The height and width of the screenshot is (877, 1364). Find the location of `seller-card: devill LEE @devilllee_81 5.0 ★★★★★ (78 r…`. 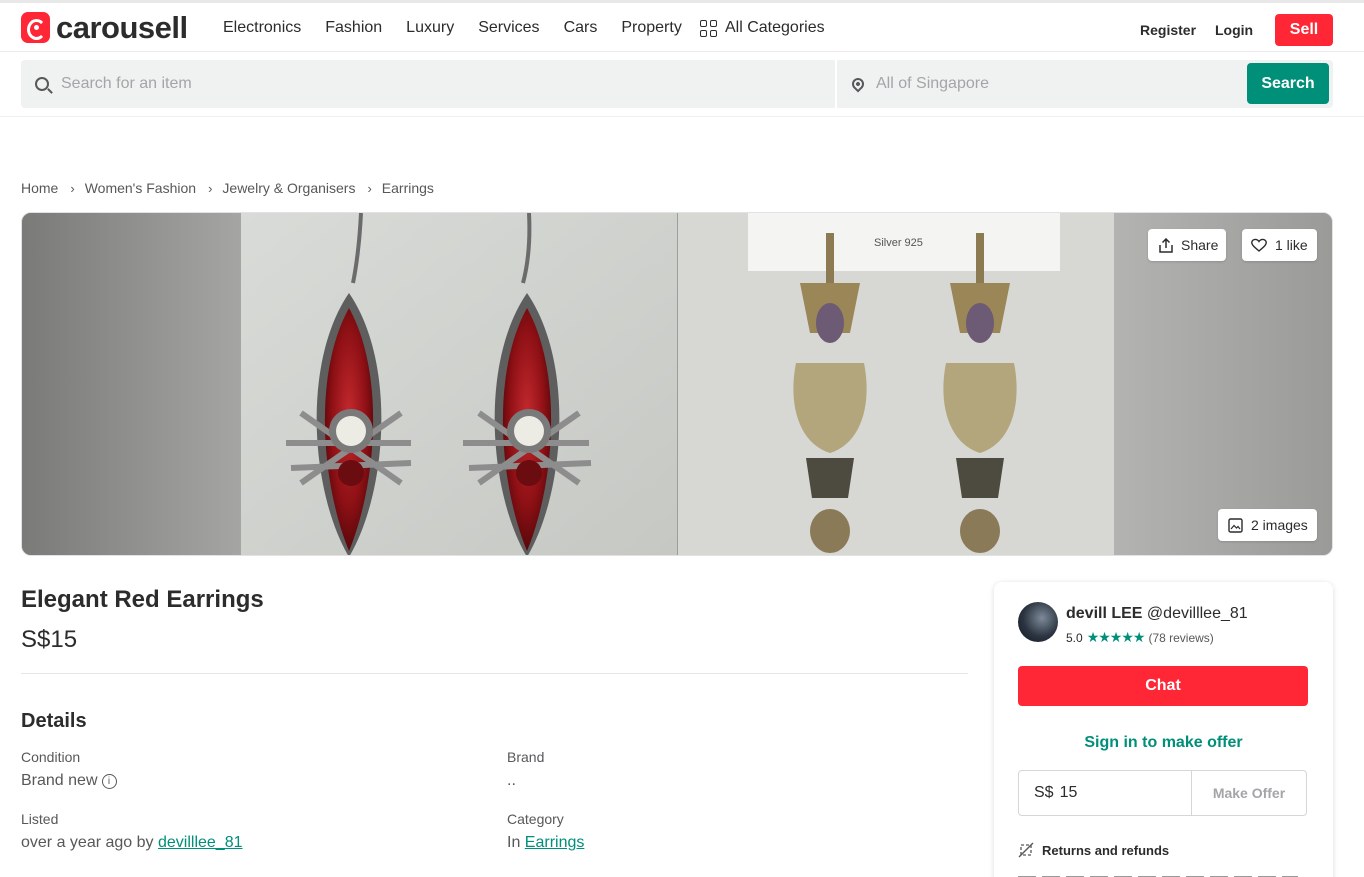

seller-card: devill LEE @devilllee_81 5.0 ★★★★★ (78 r… is located at coordinates (1163, 729).